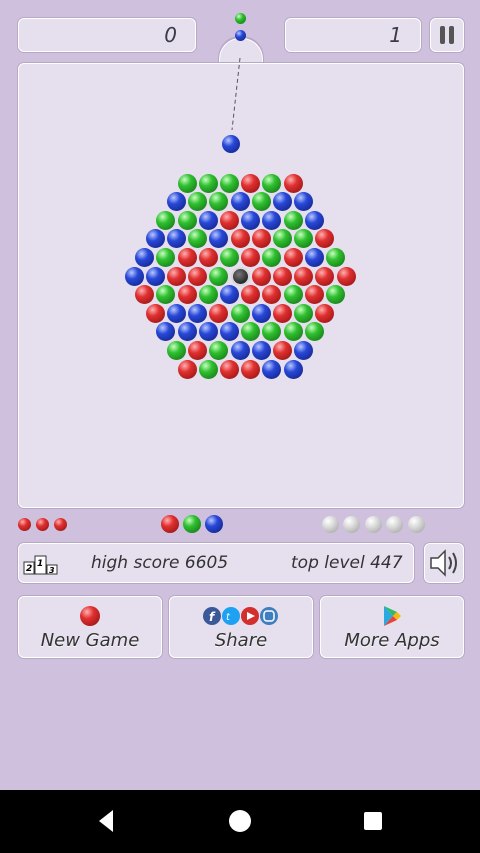 The image size is (480, 853). I want to click on new-game-button: New Game, so click(90, 627).